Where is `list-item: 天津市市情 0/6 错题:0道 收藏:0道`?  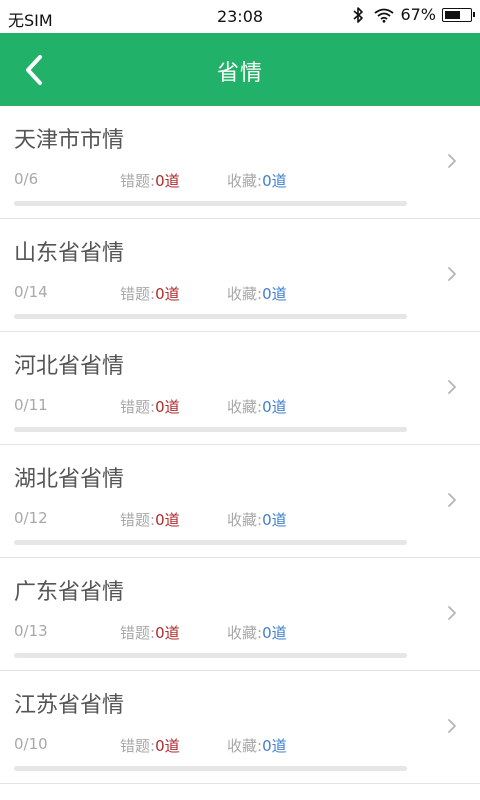
list-item: 天津市市情 0/6 错题:0道 收藏:0道 is located at coordinates (240, 162).